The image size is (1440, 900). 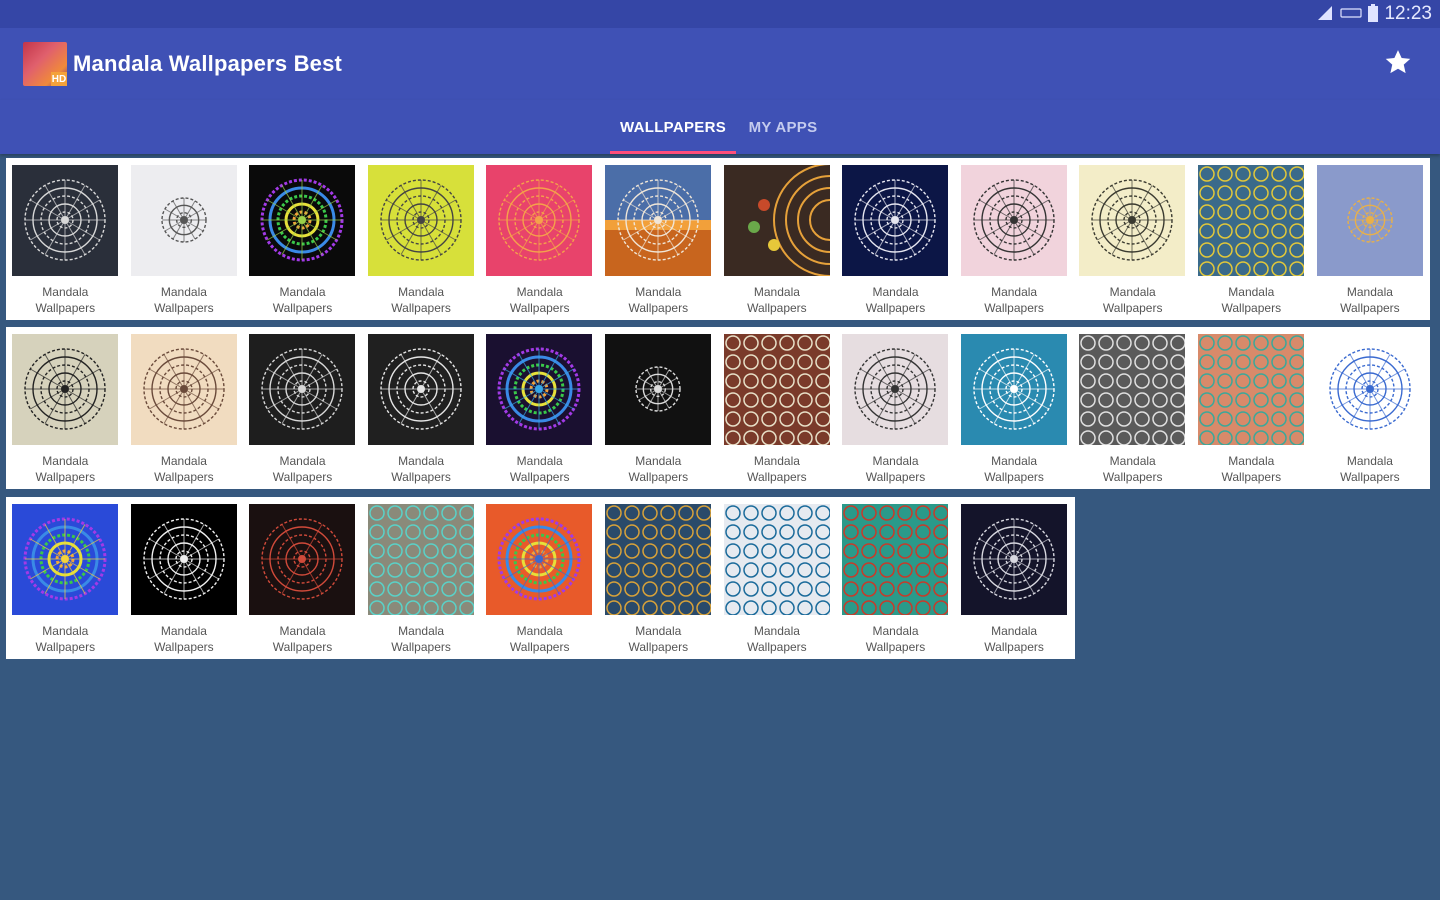 What do you see at coordinates (673, 127) in the screenshot?
I see `tab-wallpapers: WALLPAPERS` at bounding box center [673, 127].